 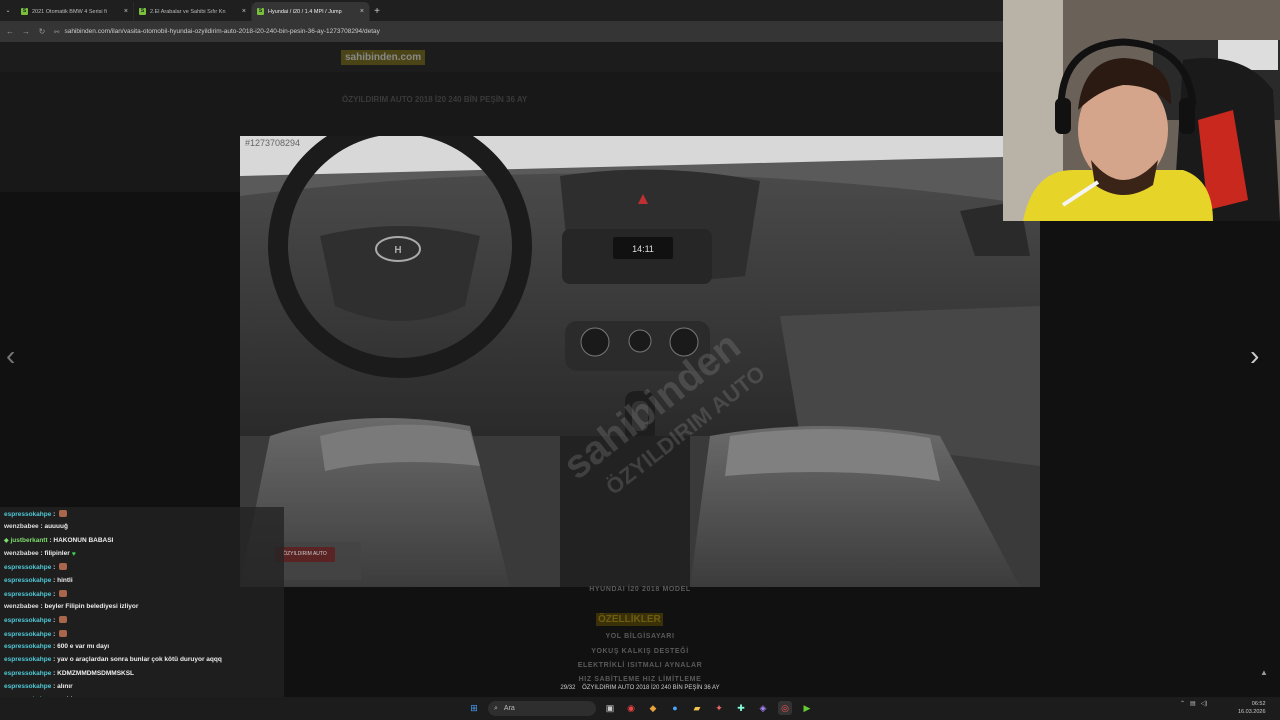 What do you see at coordinates (640, 589) in the screenshot?
I see `description-line: HYUNDAI İ20 2018 MODEL` at bounding box center [640, 589].